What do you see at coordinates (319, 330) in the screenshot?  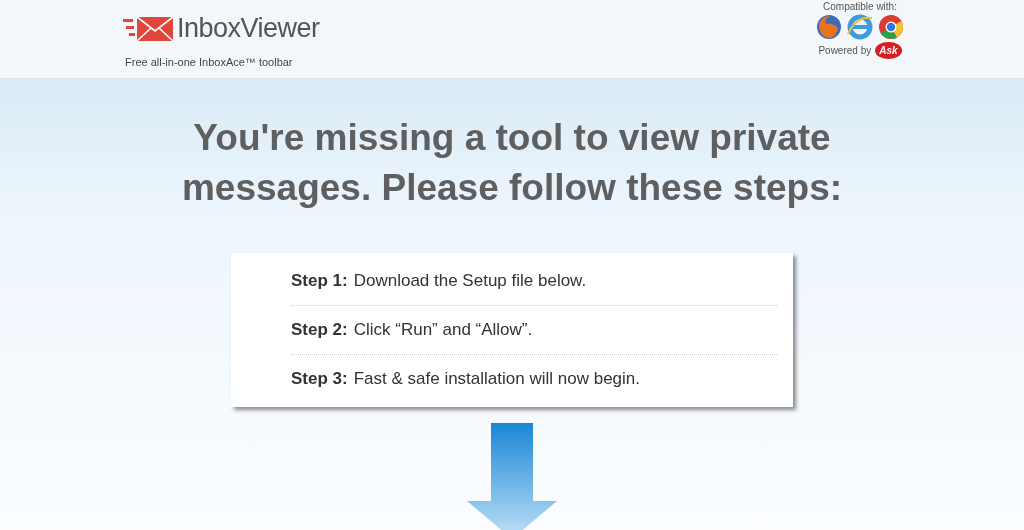 I see `step-label: Step 2:` at bounding box center [319, 330].